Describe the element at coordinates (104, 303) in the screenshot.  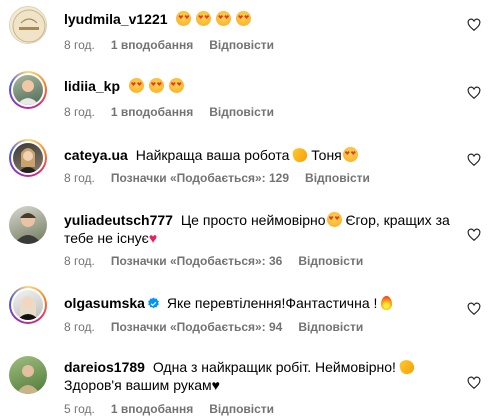
I see `comment-username: olgasumska` at that location.